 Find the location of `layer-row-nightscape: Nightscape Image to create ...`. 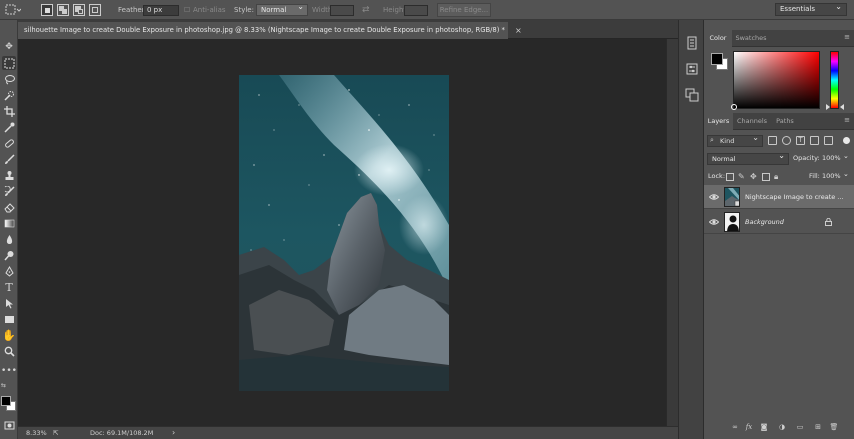

layer-row-nightscape: Nightscape Image to create ... is located at coordinates (779, 197).